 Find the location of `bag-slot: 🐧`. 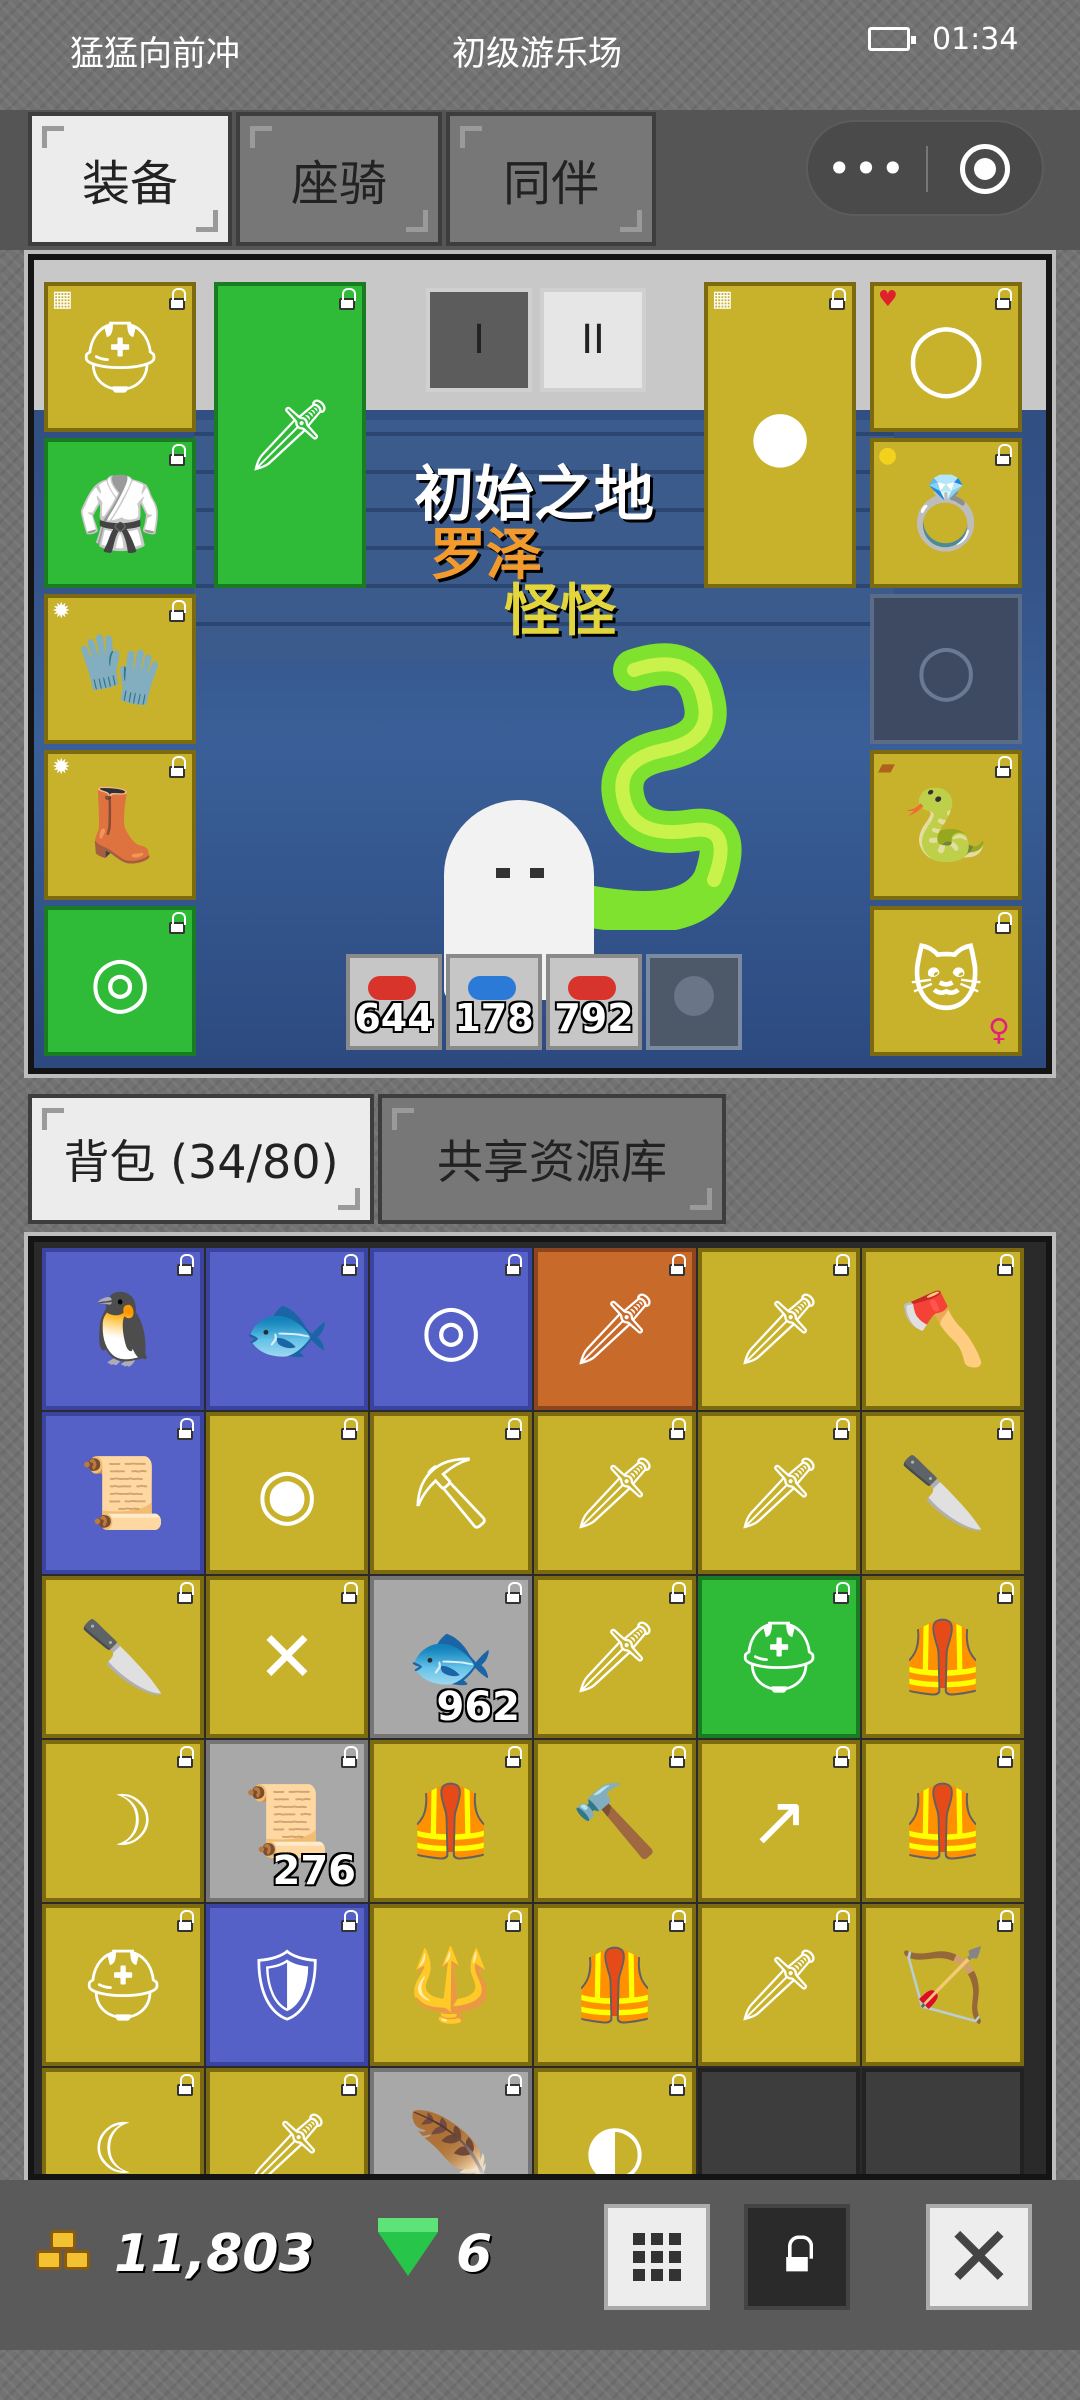

bag-slot: 🐧 is located at coordinates (123, 1329).